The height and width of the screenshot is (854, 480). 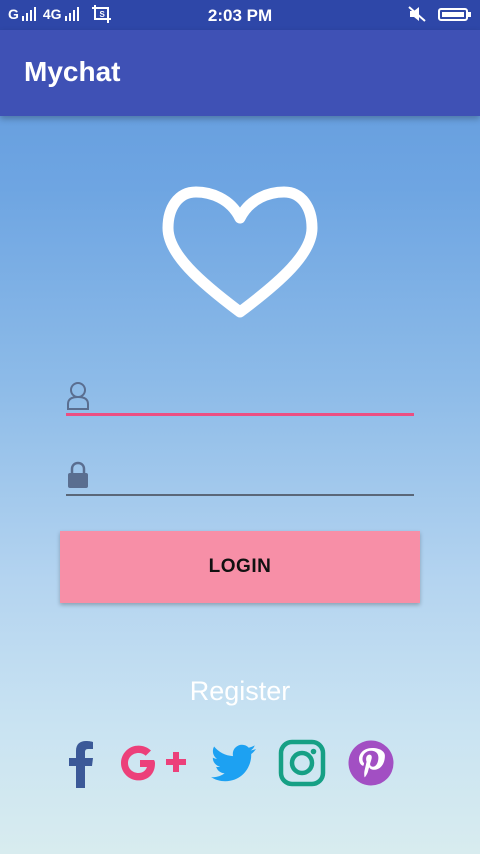 I want to click on password-underline, so click(x=240, y=495).